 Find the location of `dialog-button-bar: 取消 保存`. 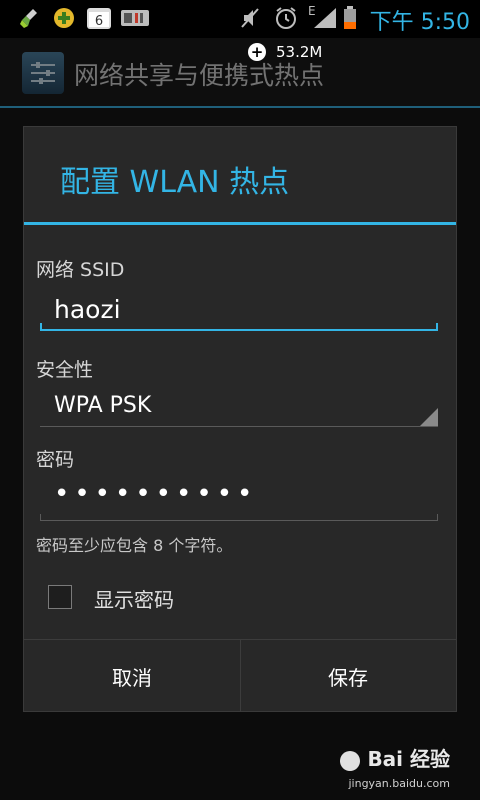

dialog-button-bar: 取消 保存 is located at coordinates (240, 675).